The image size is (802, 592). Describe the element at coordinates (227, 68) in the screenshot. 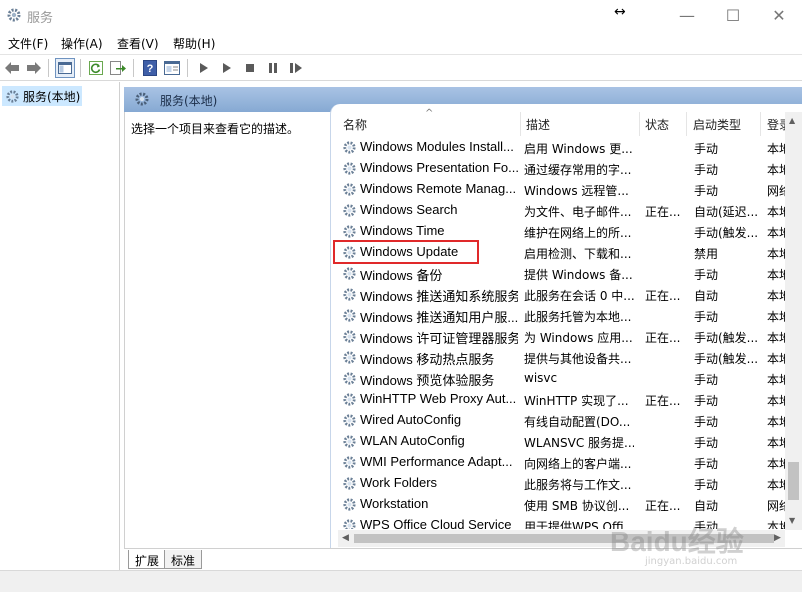

I see `play-alt-icon` at that location.